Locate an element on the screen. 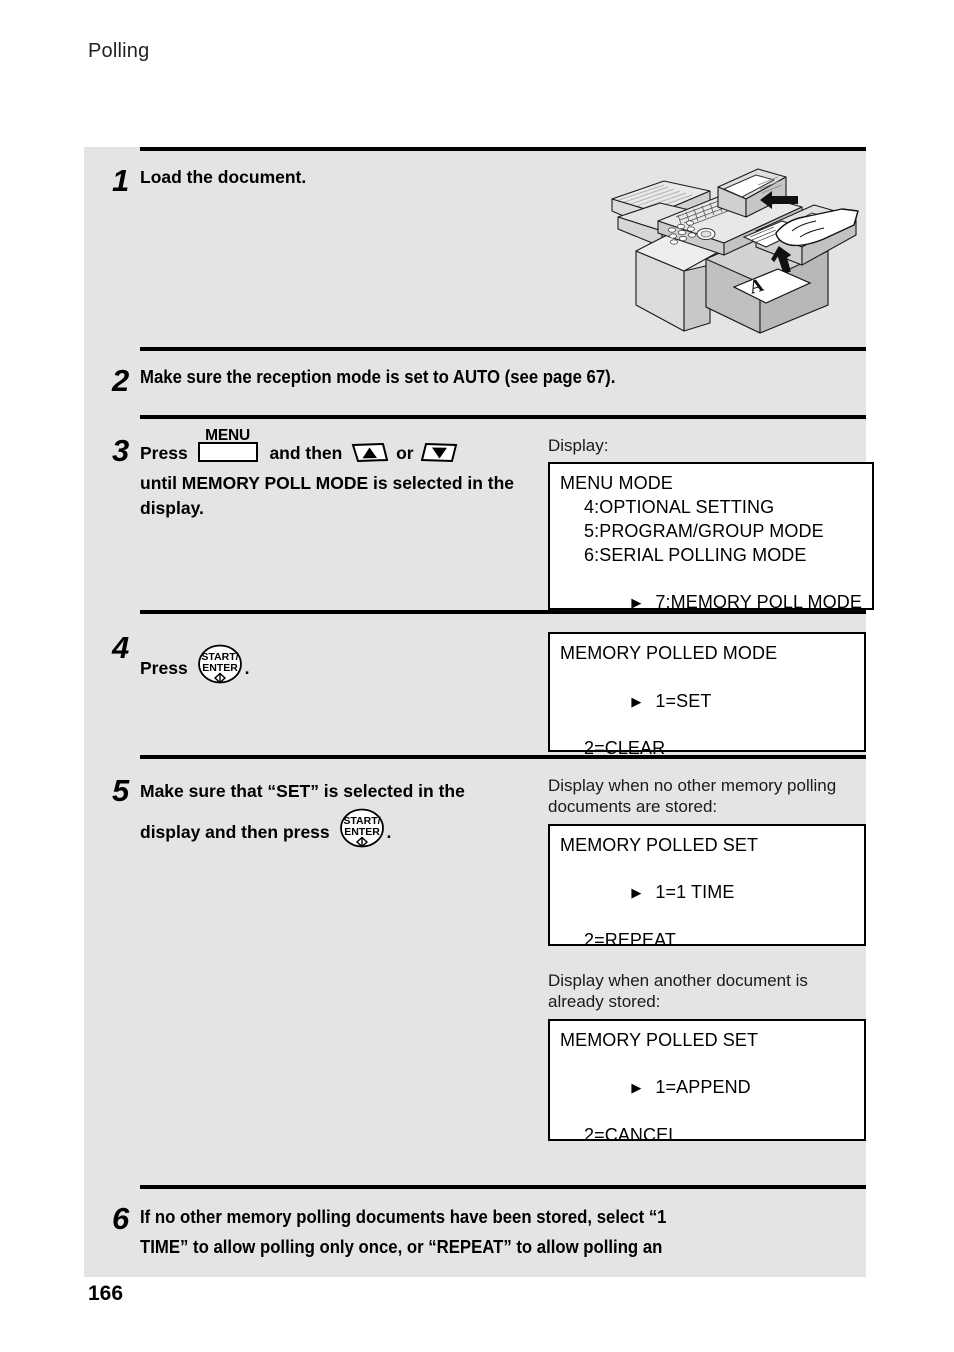 This screenshot has width=954, height=1352. menu-key-button: MENU is located at coordinates (227, 444).